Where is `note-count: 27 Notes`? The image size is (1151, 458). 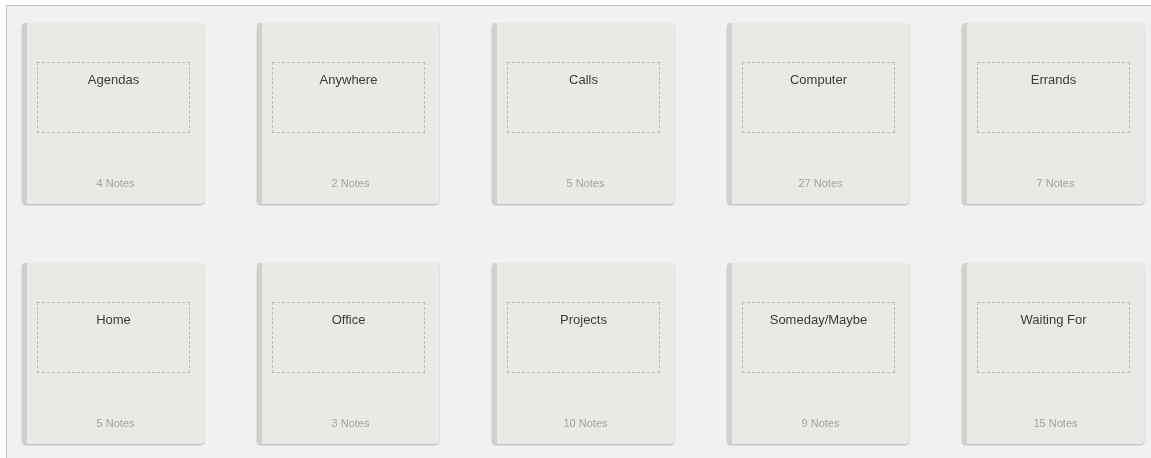 note-count: 27 Notes is located at coordinates (820, 183).